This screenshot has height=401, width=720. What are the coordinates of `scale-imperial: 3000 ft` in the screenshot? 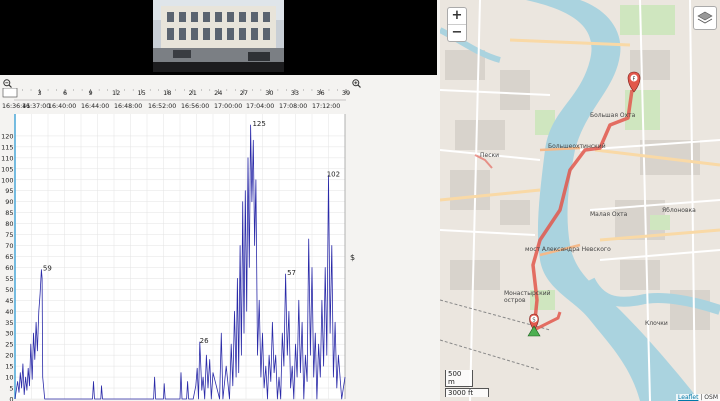 It's located at (467, 392).